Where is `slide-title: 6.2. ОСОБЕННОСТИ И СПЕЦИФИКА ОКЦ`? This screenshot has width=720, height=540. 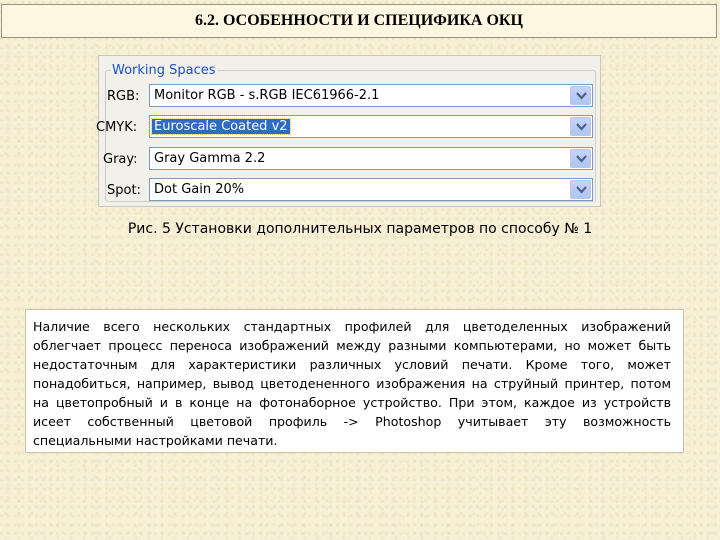
slide-title: 6.2. ОСОБЕННОСТИ И СПЕЦИФИКА ОКЦ is located at coordinates (359, 20).